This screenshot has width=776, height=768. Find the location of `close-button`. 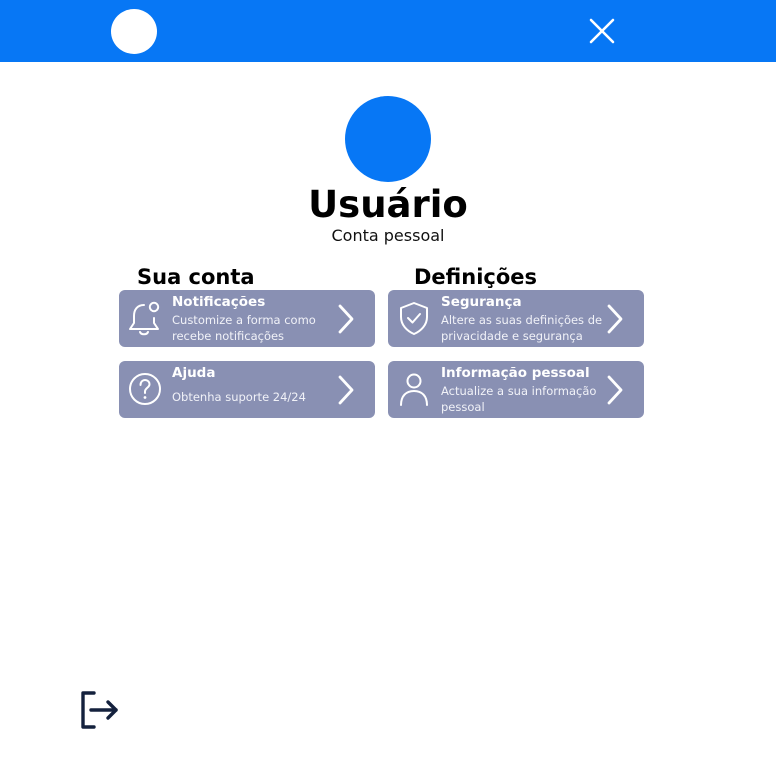

close-button is located at coordinates (602, 31).